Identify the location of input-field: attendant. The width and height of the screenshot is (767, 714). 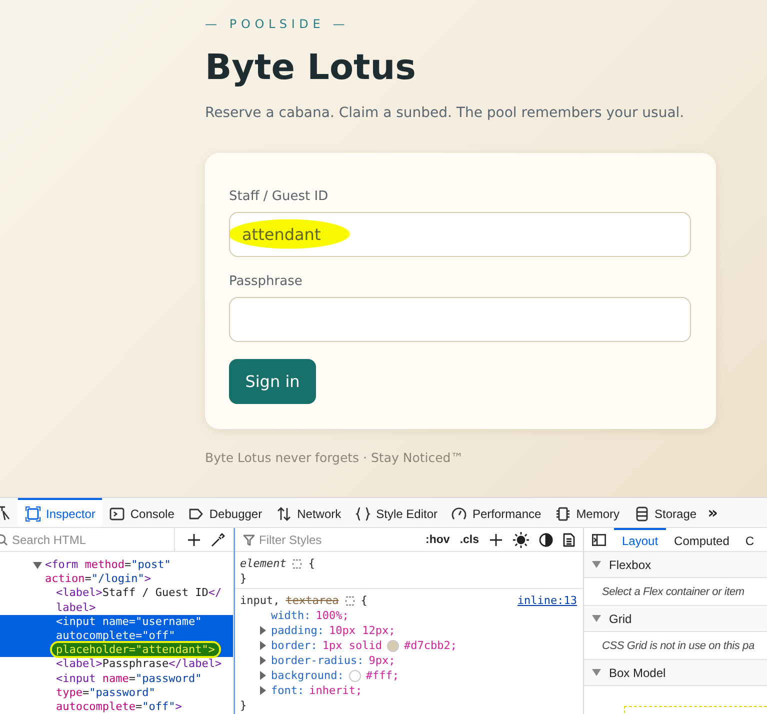
(460, 234).